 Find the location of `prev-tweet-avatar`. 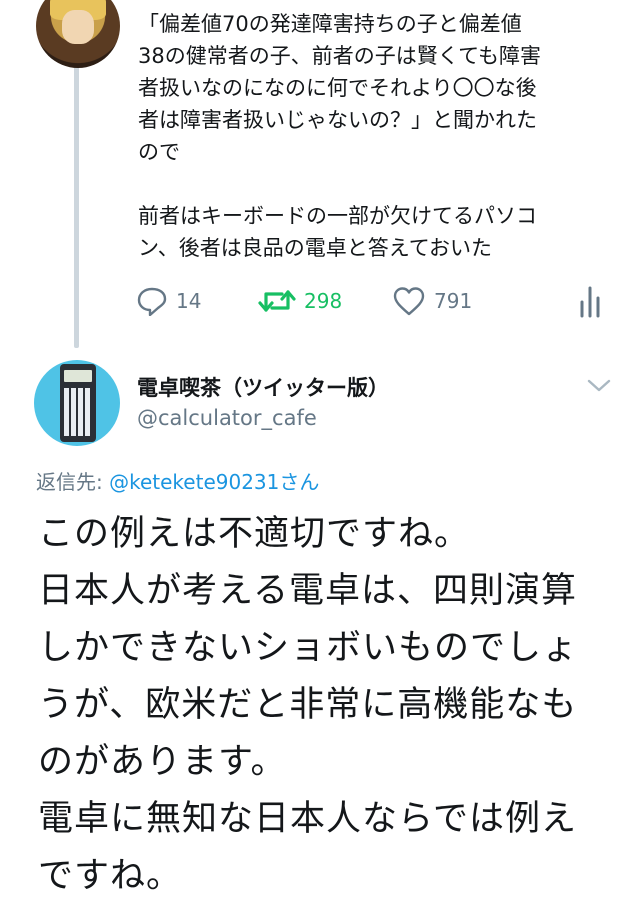

prev-tweet-avatar is located at coordinates (78, 34).